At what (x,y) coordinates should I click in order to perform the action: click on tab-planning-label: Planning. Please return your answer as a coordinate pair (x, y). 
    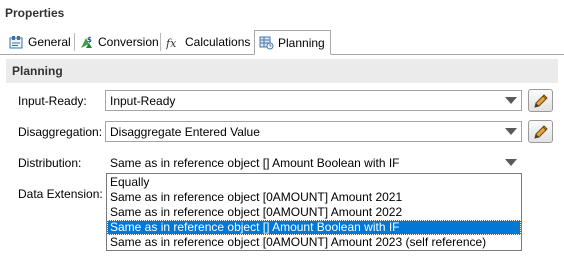
    Looking at the image, I should click on (301, 42).